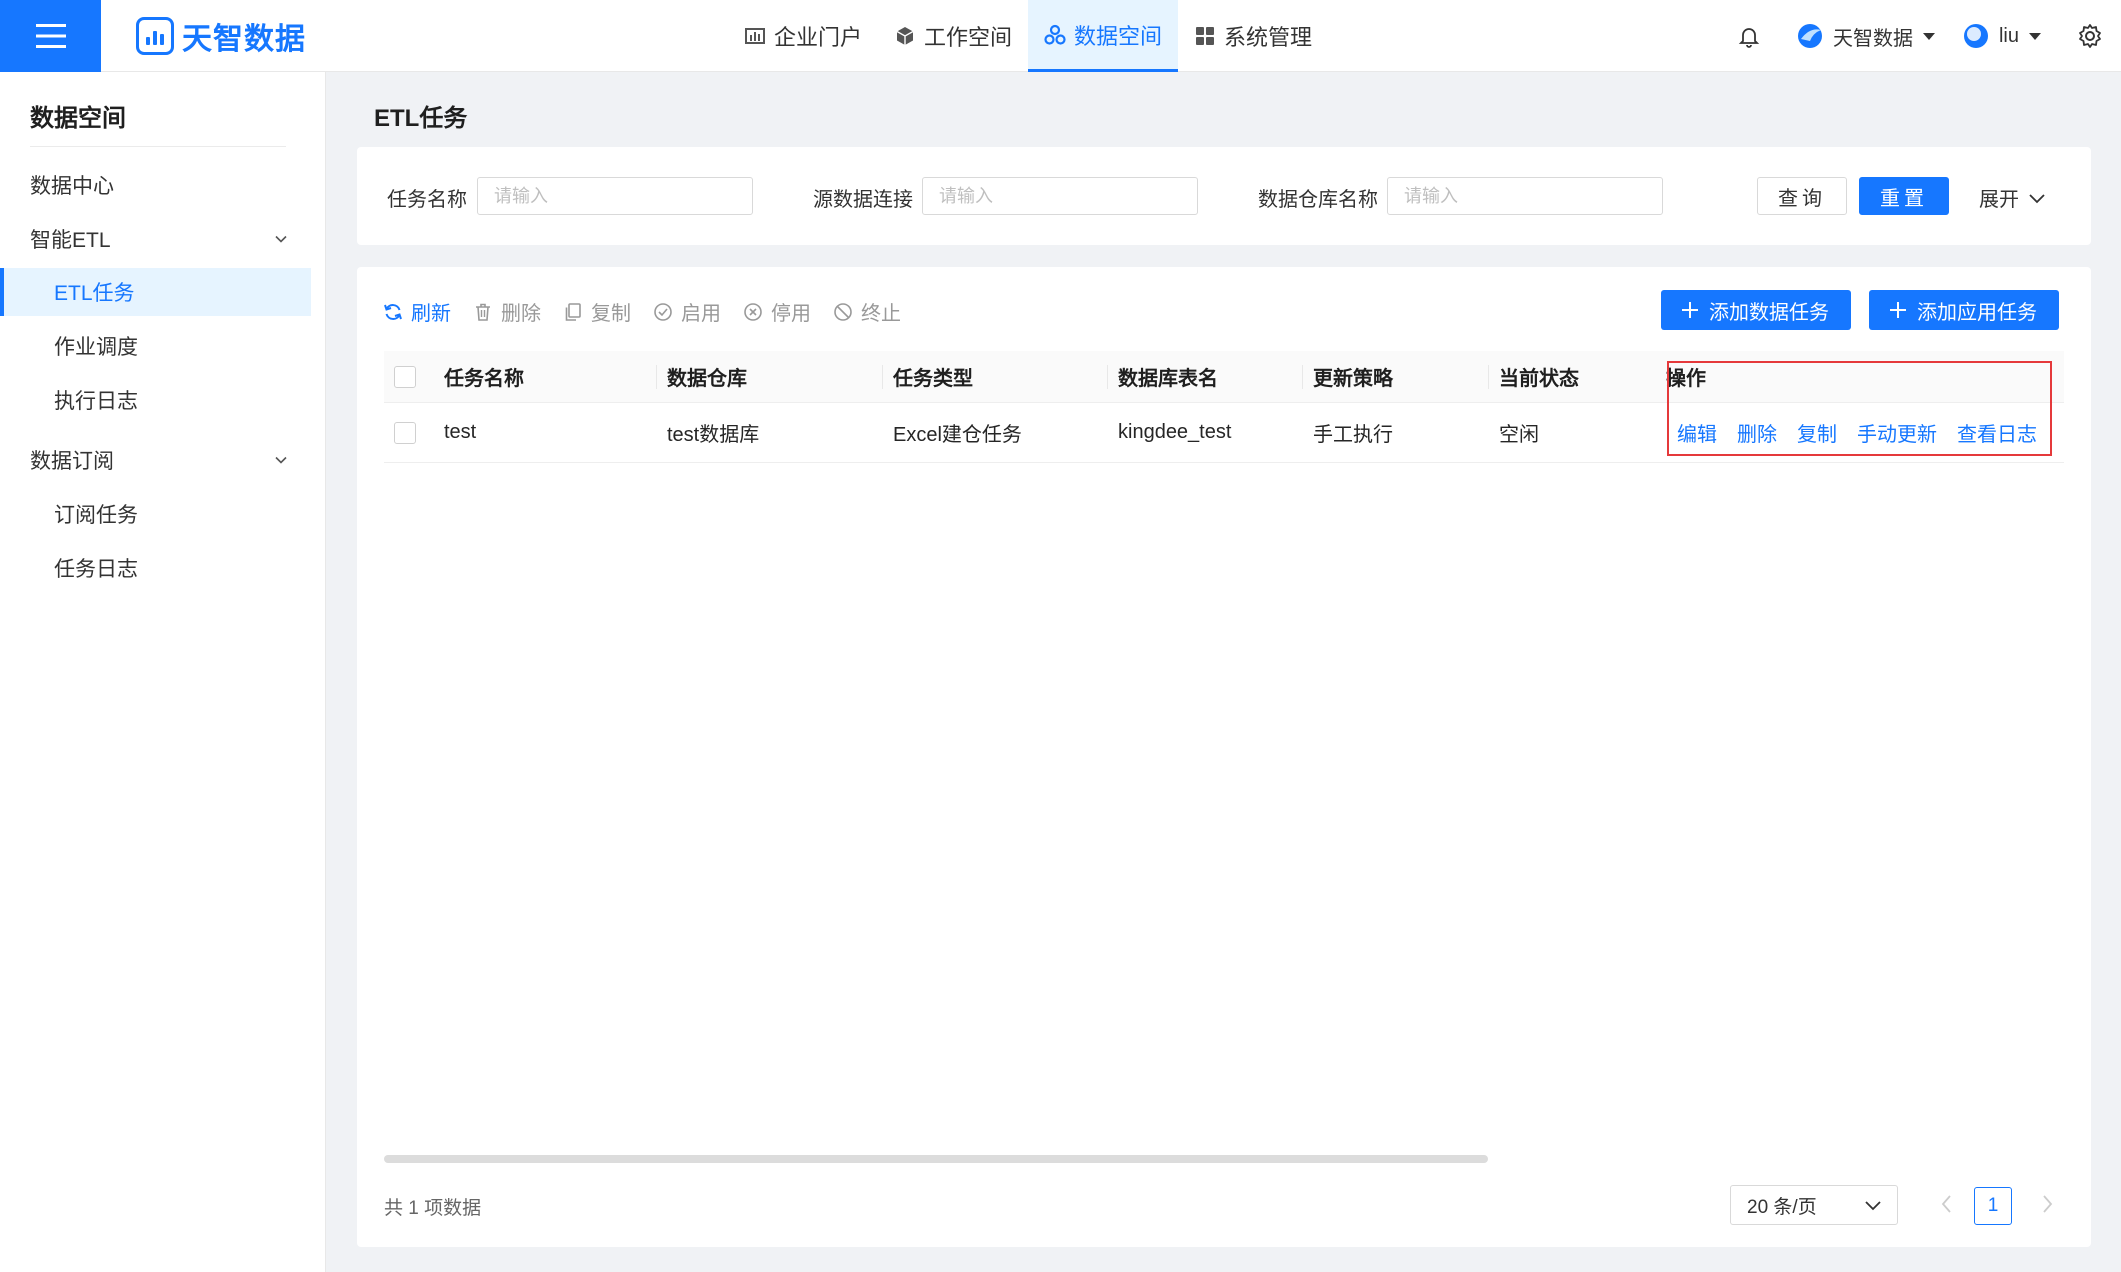  I want to click on terminate-label: 终止, so click(881, 314).